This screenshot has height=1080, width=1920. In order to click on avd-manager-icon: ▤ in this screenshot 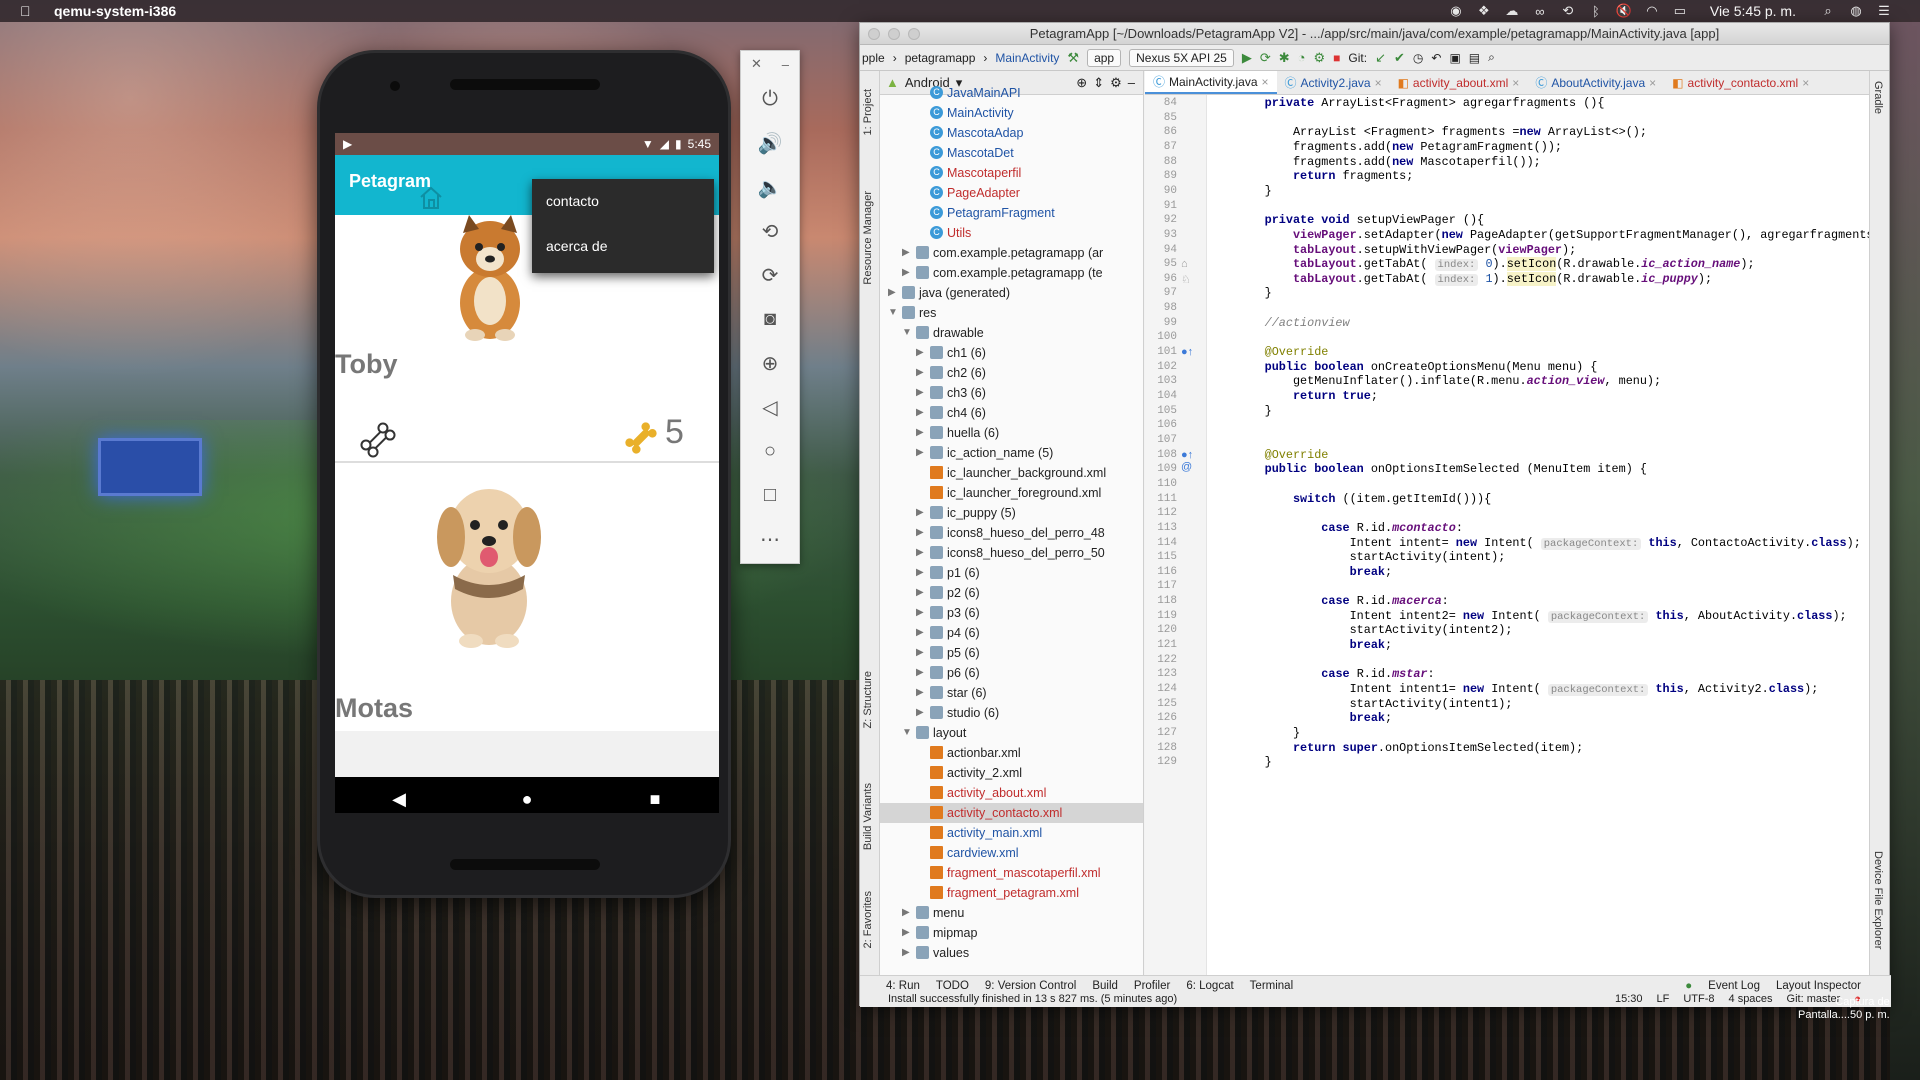, I will do `click(1474, 58)`.